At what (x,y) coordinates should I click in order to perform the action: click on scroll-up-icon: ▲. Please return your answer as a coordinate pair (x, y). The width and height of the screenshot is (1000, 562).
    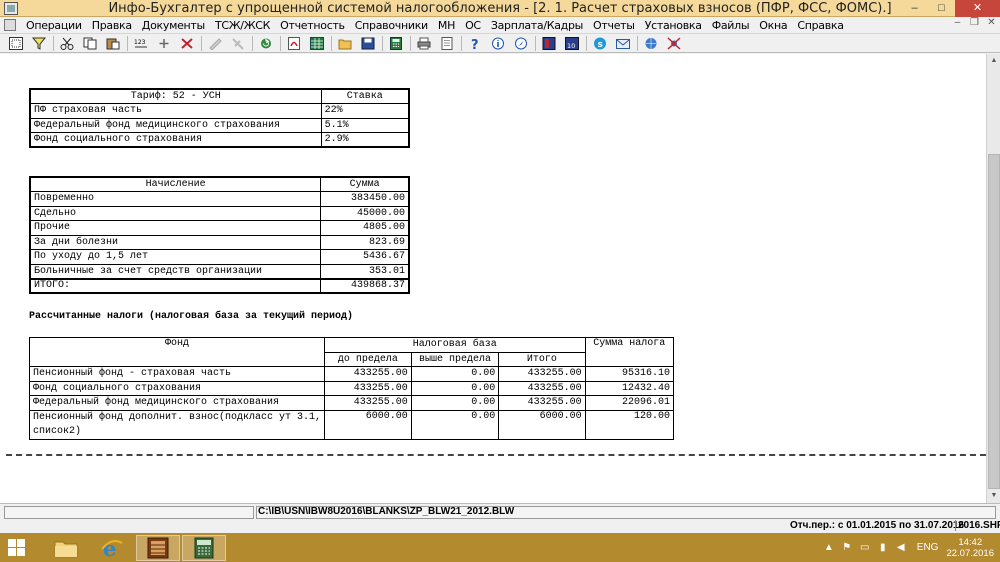
    Looking at the image, I should click on (993, 61).